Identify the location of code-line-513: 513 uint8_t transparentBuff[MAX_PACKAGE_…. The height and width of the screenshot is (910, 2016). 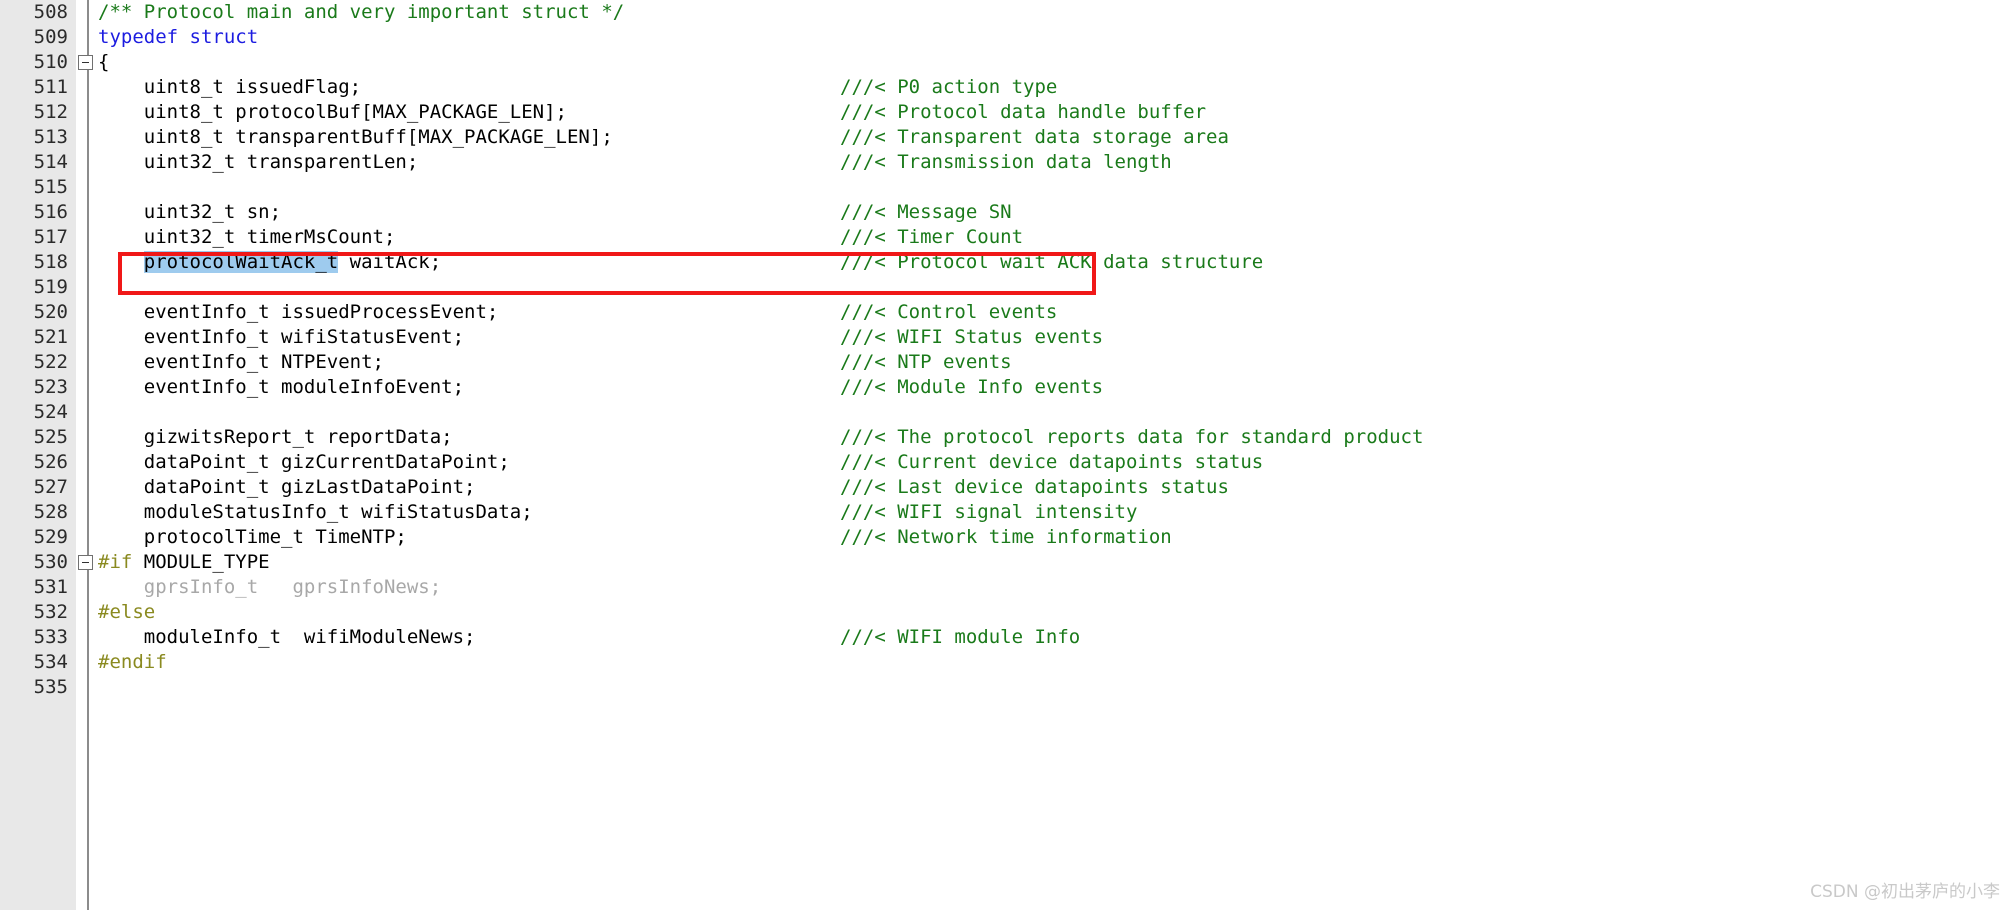
(1008, 137).